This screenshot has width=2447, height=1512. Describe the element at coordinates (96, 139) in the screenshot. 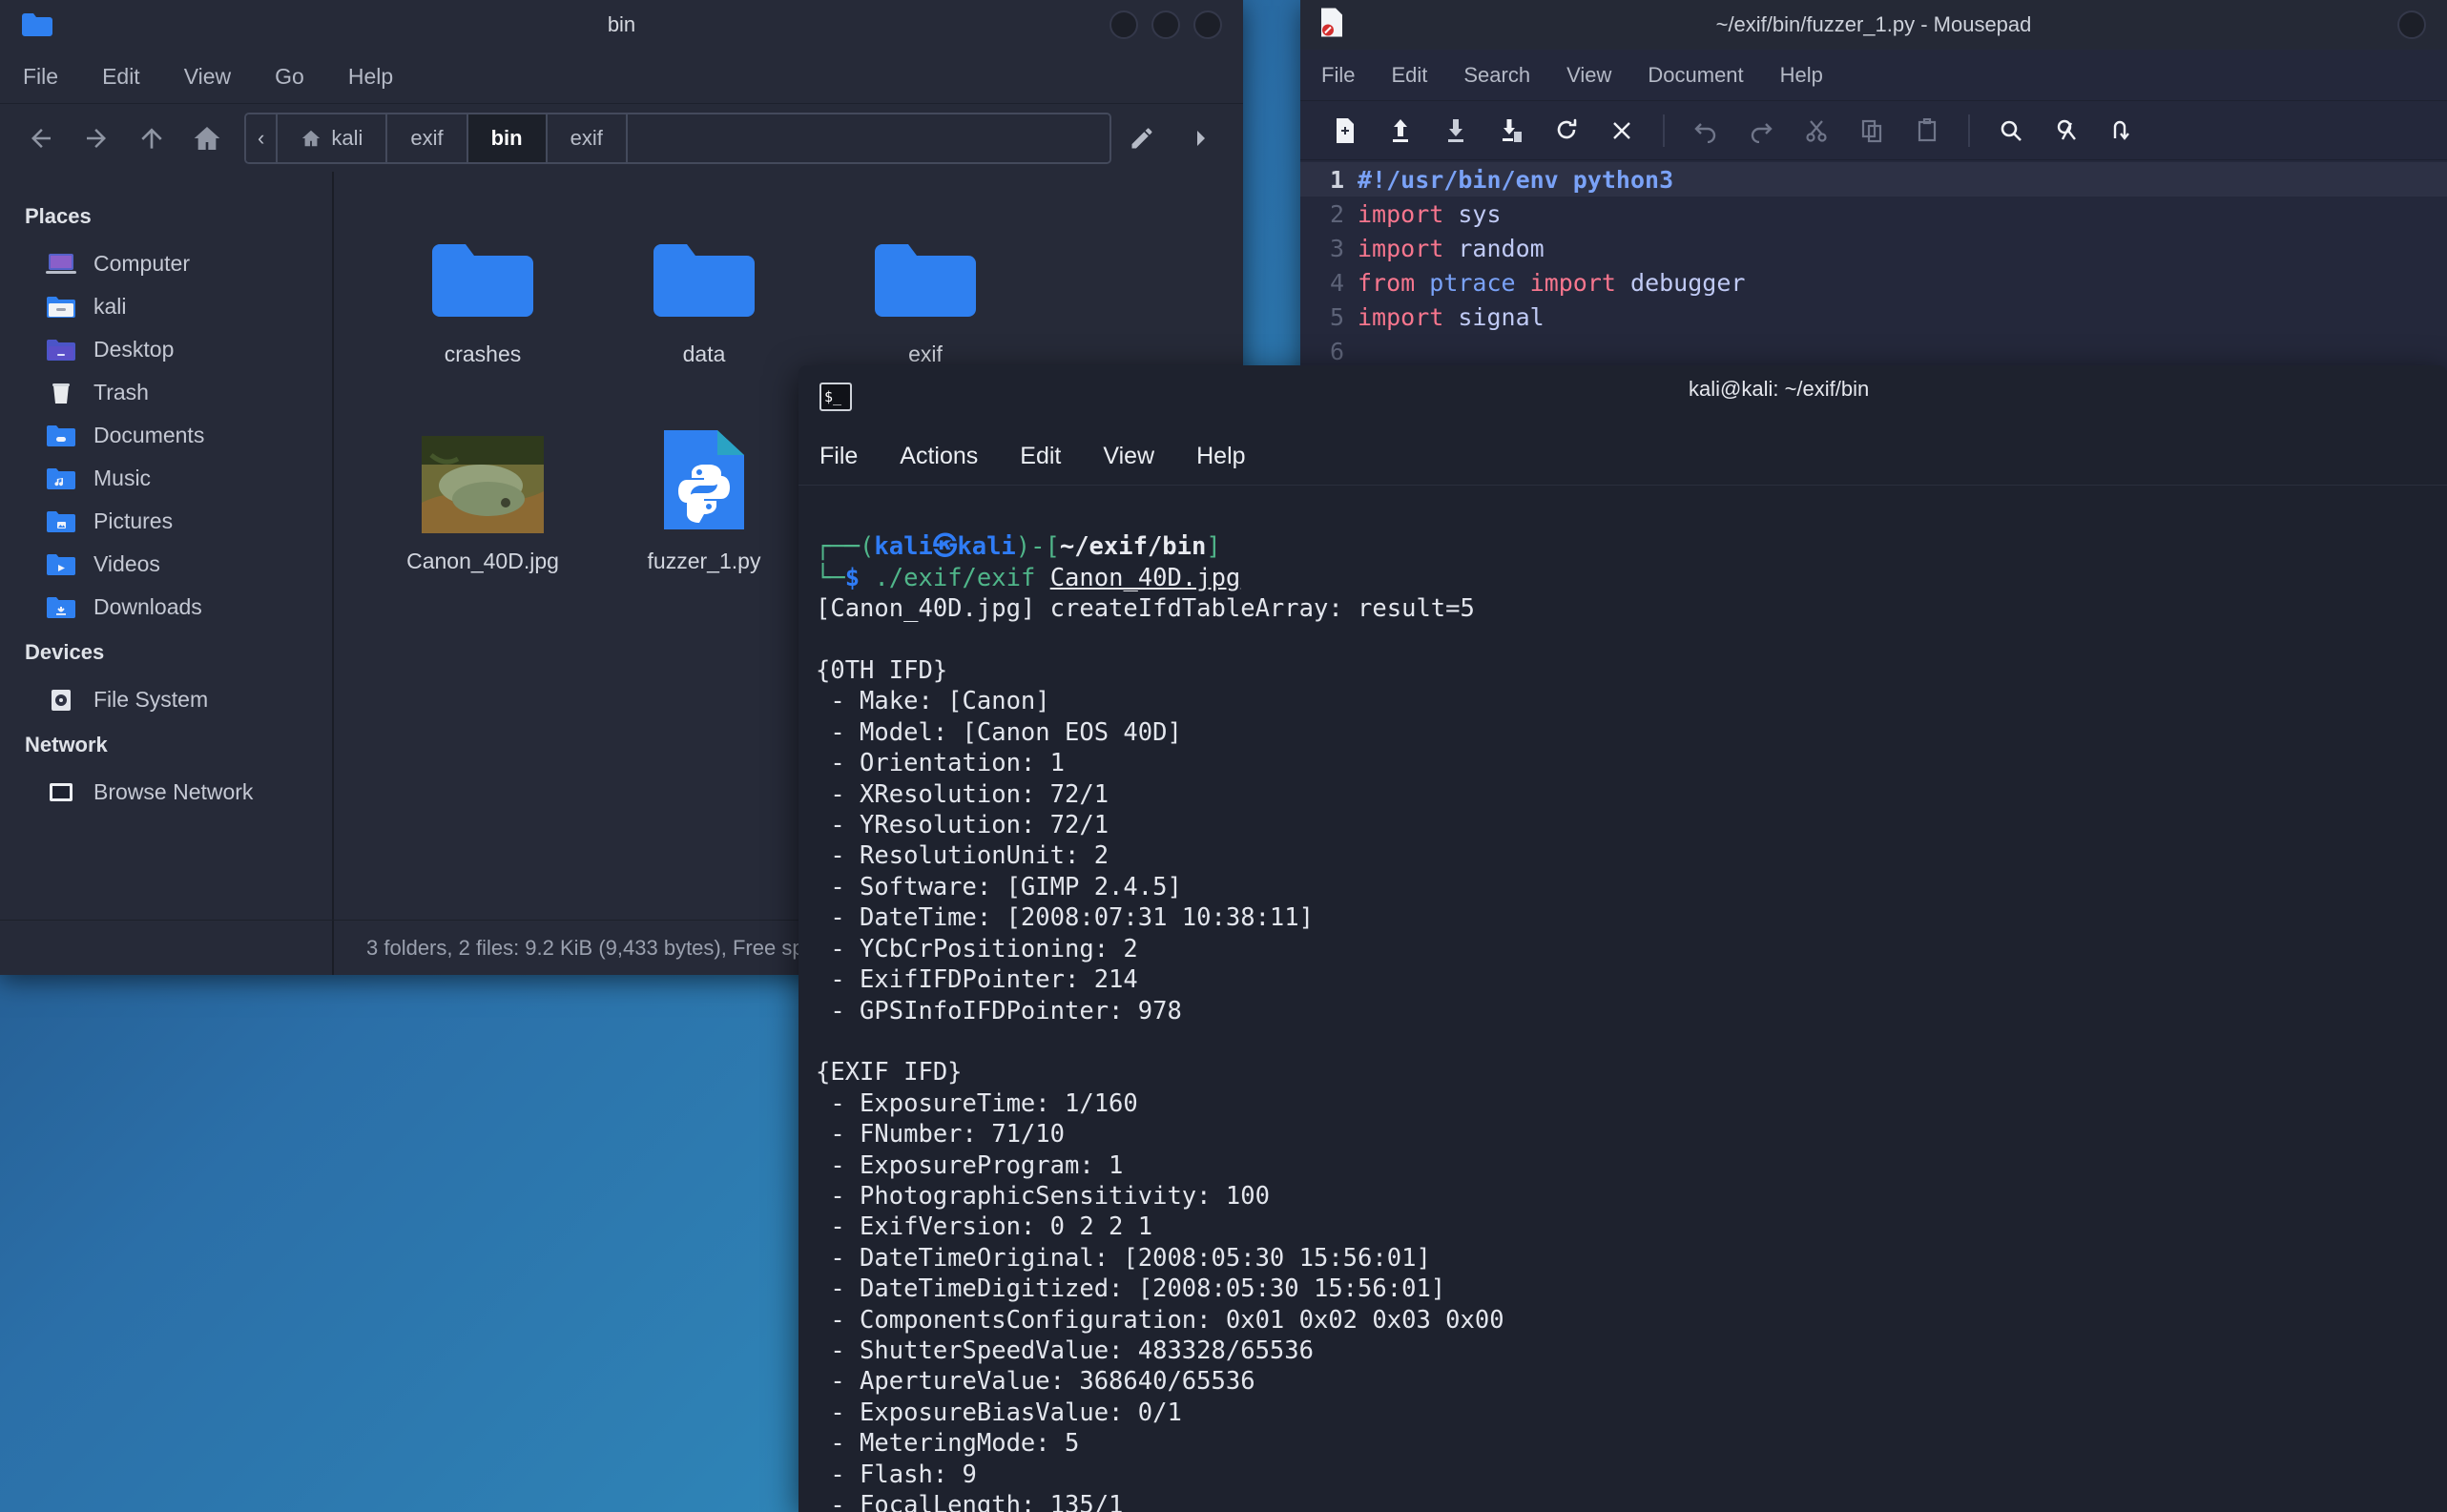

I see `forward-icon` at that location.